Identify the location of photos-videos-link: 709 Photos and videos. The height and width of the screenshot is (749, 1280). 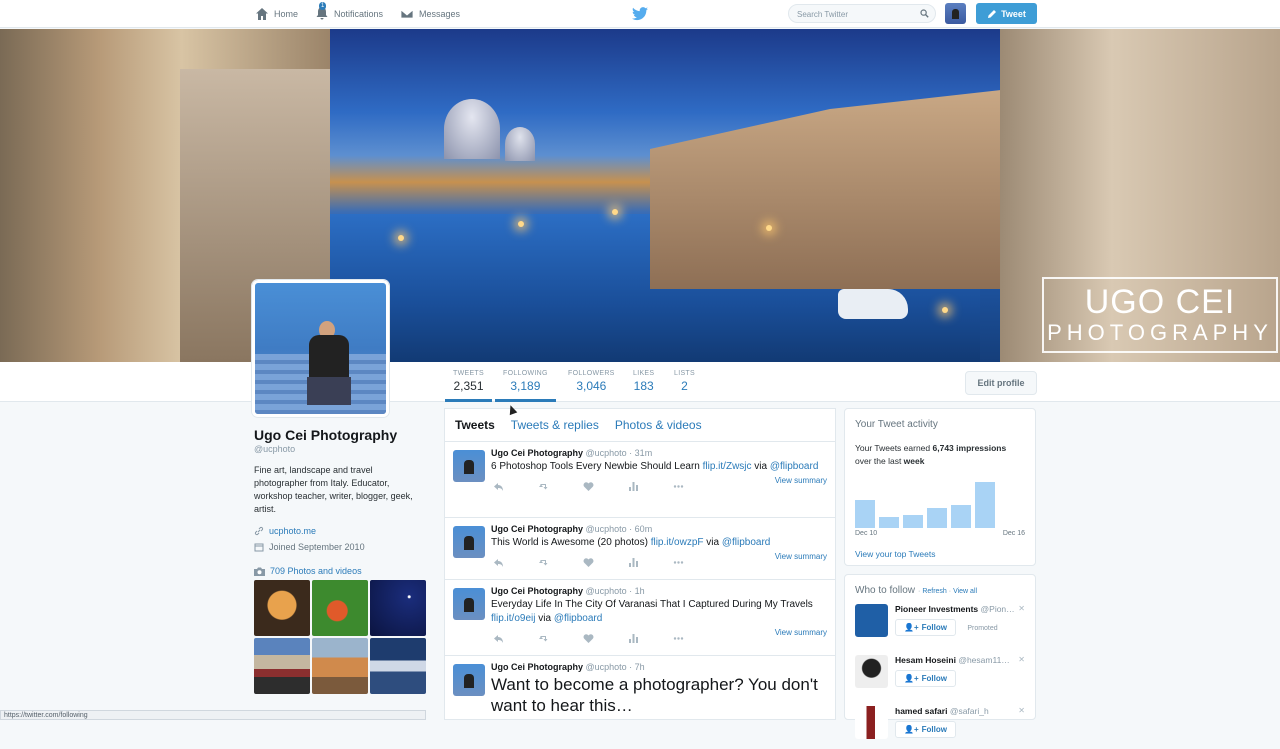
(344, 571).